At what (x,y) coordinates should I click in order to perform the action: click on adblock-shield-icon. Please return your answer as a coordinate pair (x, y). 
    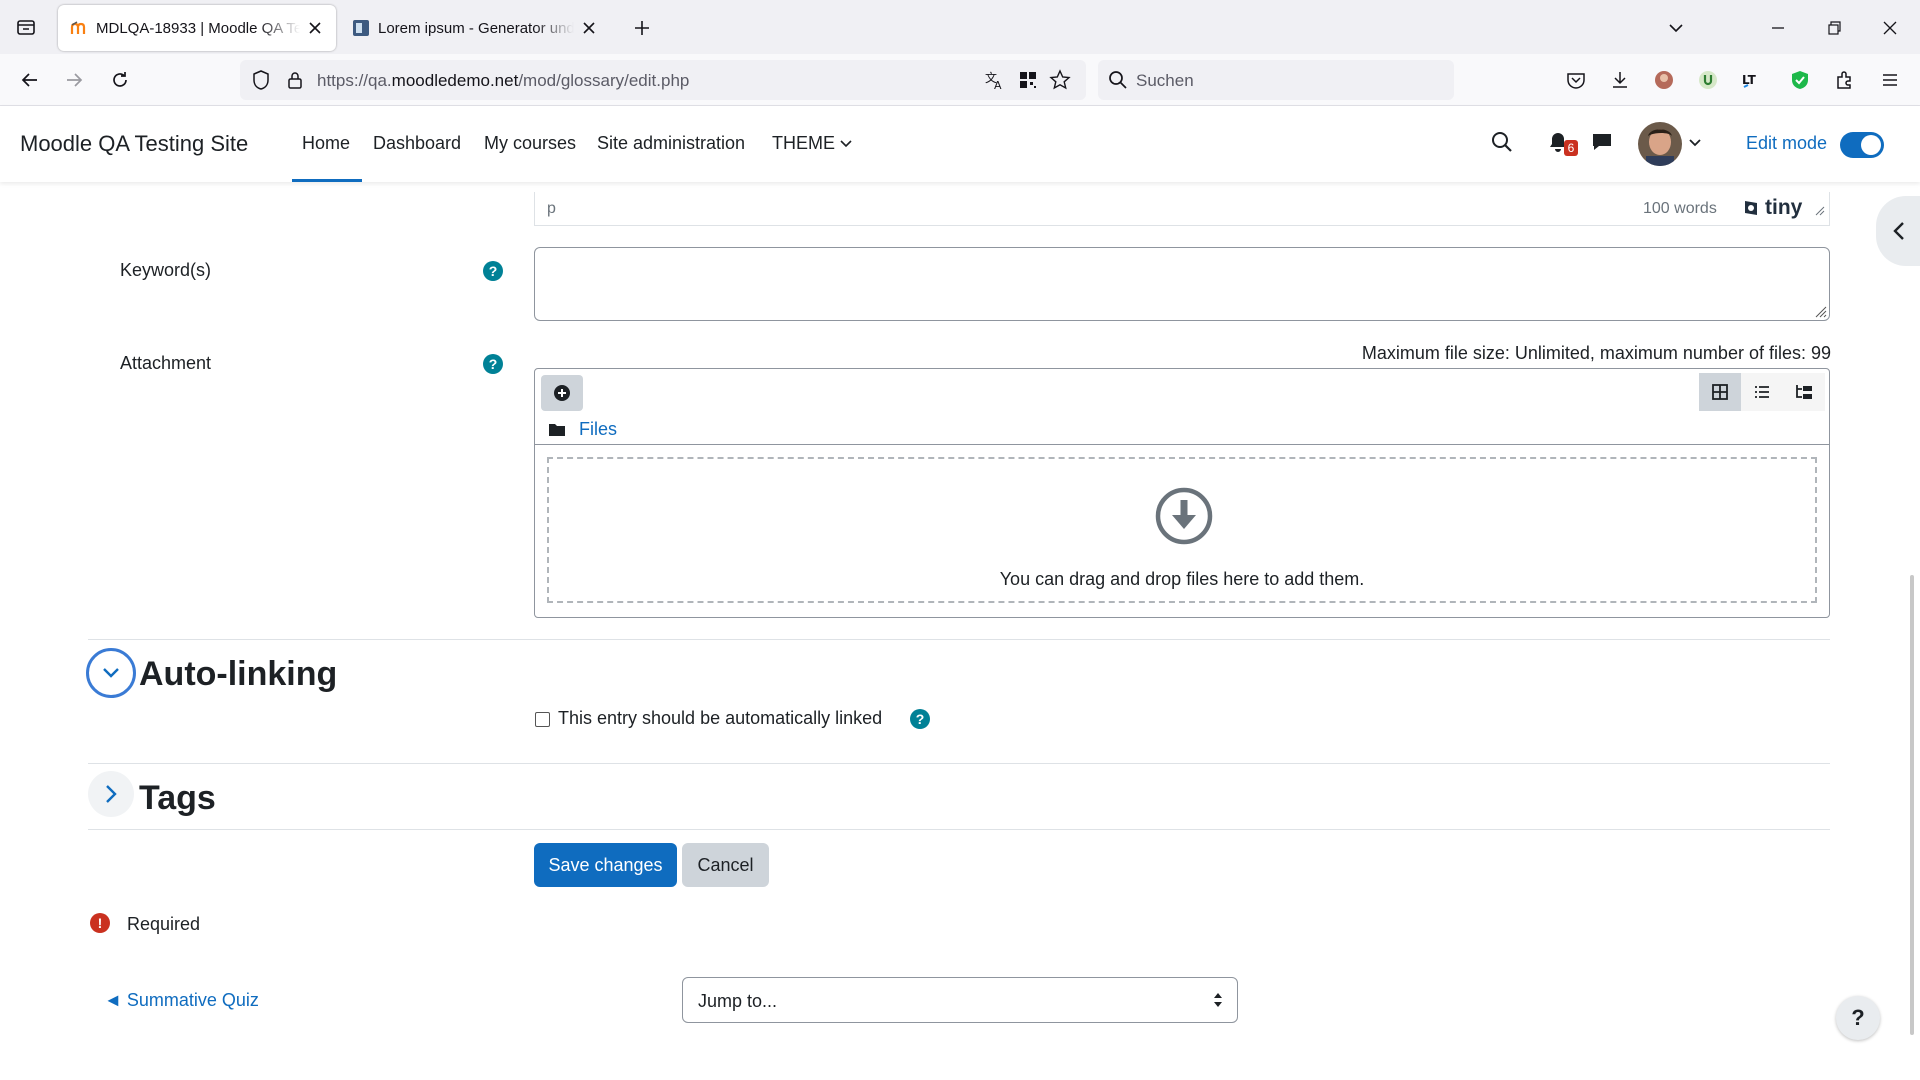
    Looking at the image, I should click on (1800, 80).